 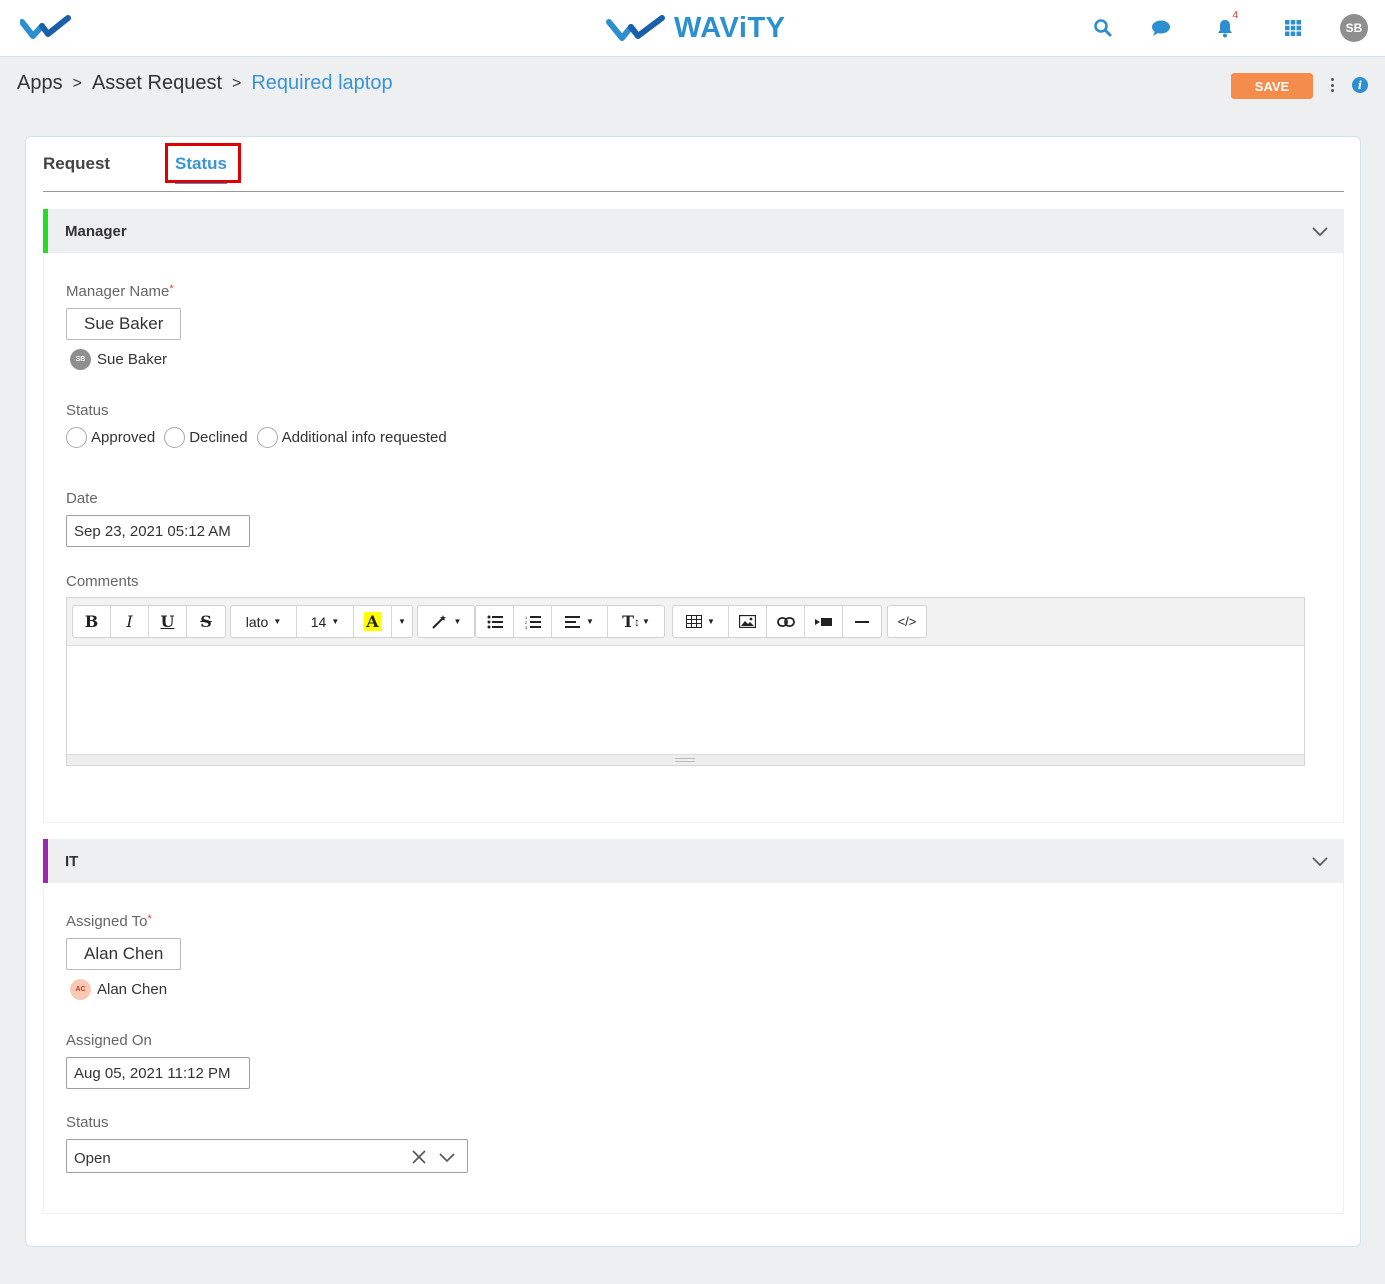 I want to click on top-navbar: WAViTY 4 SB, so click(x=692, y=28).